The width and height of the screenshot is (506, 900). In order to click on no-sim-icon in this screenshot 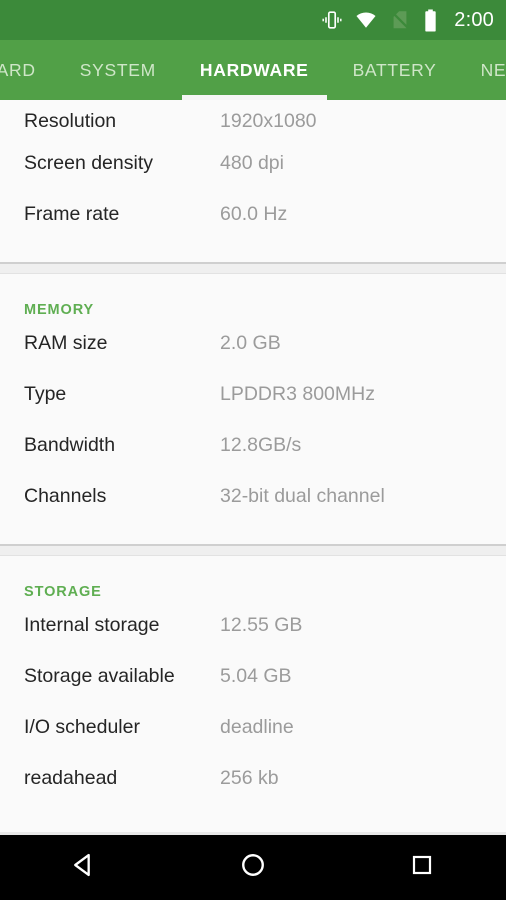, I will do `click(400, 20)`.